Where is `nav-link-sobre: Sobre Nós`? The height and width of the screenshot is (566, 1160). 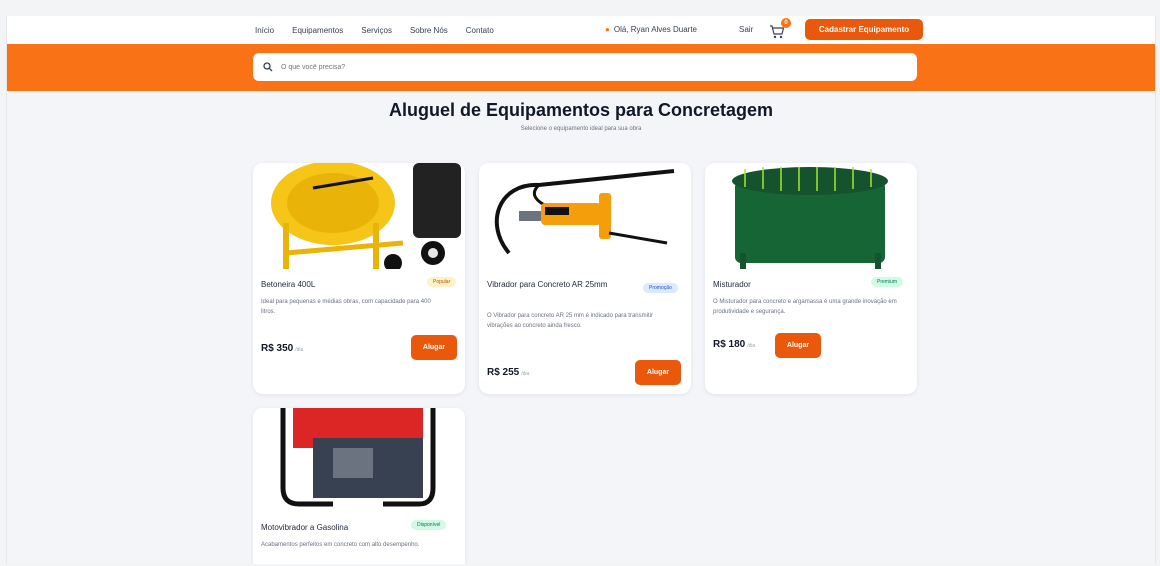 nav-link-sobre: Sobre Nós is located at coordinates (429, 30).